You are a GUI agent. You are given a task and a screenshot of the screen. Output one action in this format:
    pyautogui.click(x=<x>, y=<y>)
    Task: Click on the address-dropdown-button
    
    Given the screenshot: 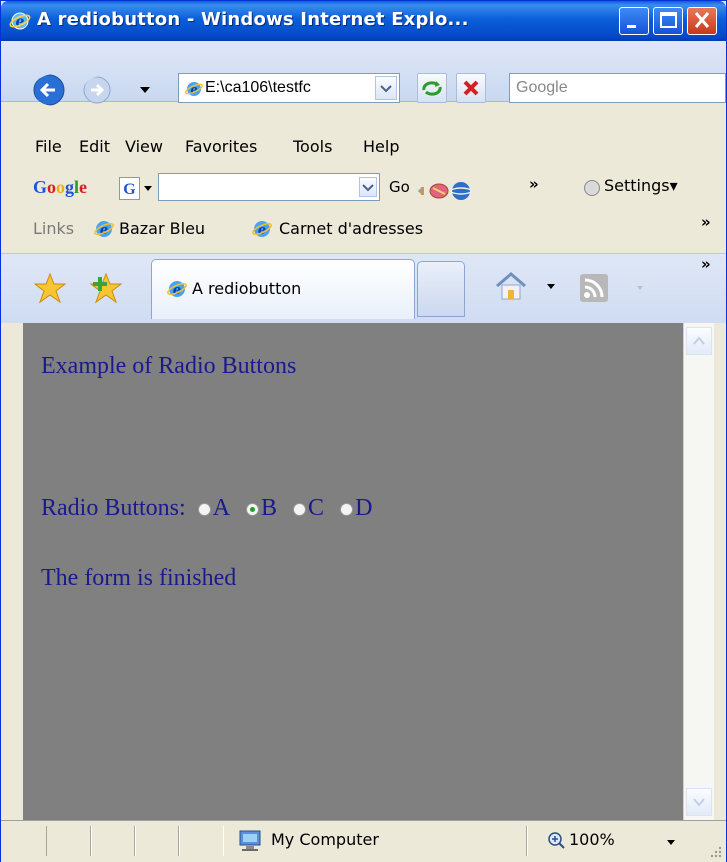 What is the action you would take?
    pyautogui.click(x=386, y=88)
    